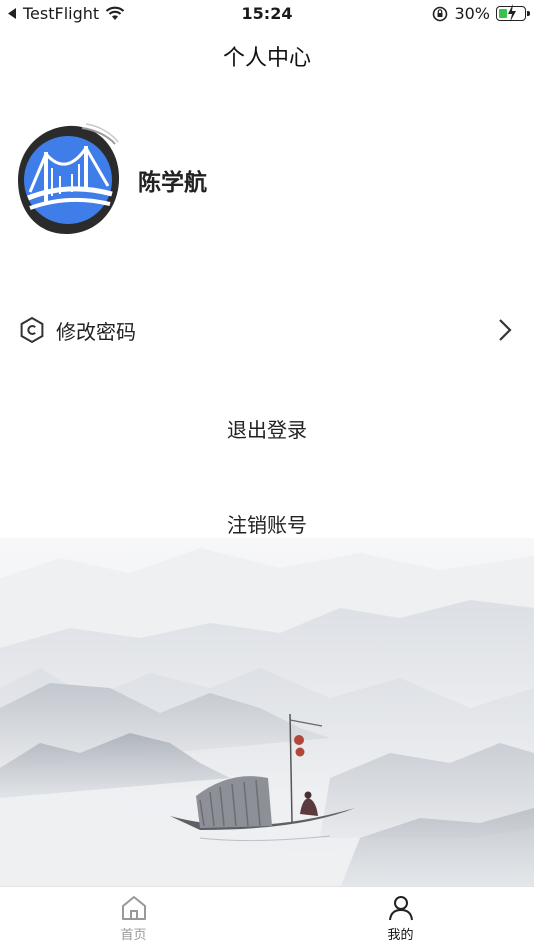 This screenshot has height=950, width=534. I want to click on profile-section: 陈学航, so click(111, 180).